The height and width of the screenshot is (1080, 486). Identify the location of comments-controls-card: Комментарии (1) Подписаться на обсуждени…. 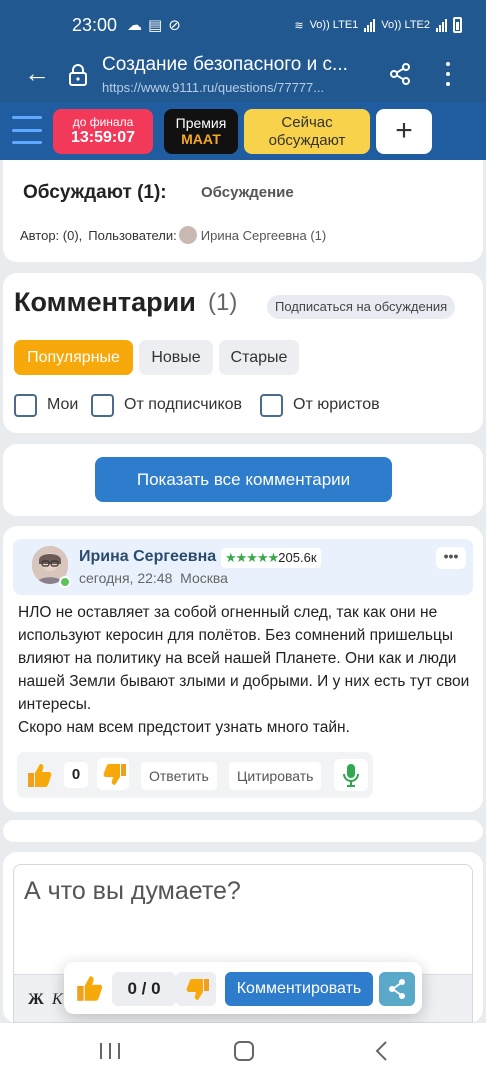
(243, 353).